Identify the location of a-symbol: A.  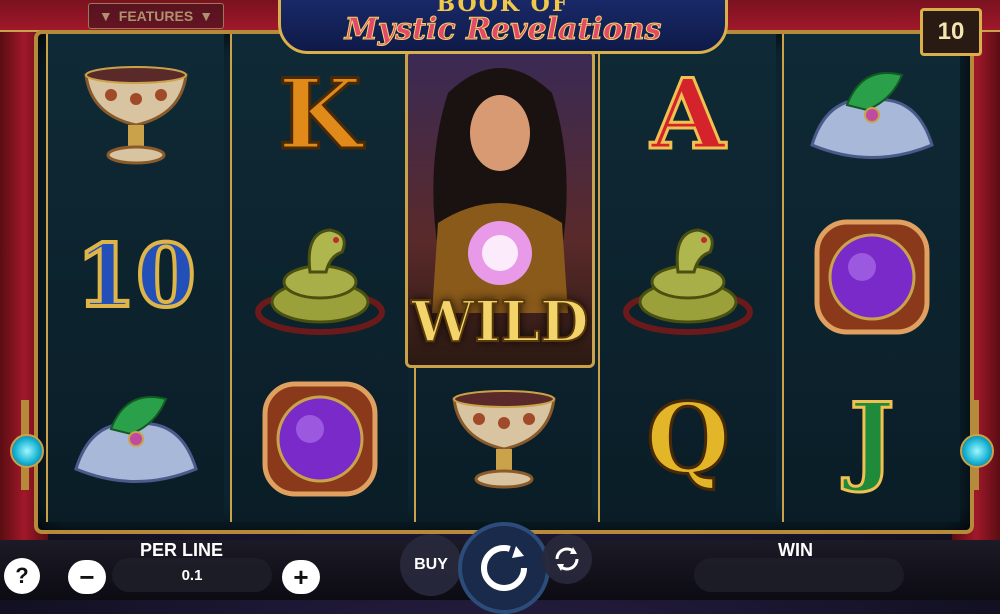
(688, 115).